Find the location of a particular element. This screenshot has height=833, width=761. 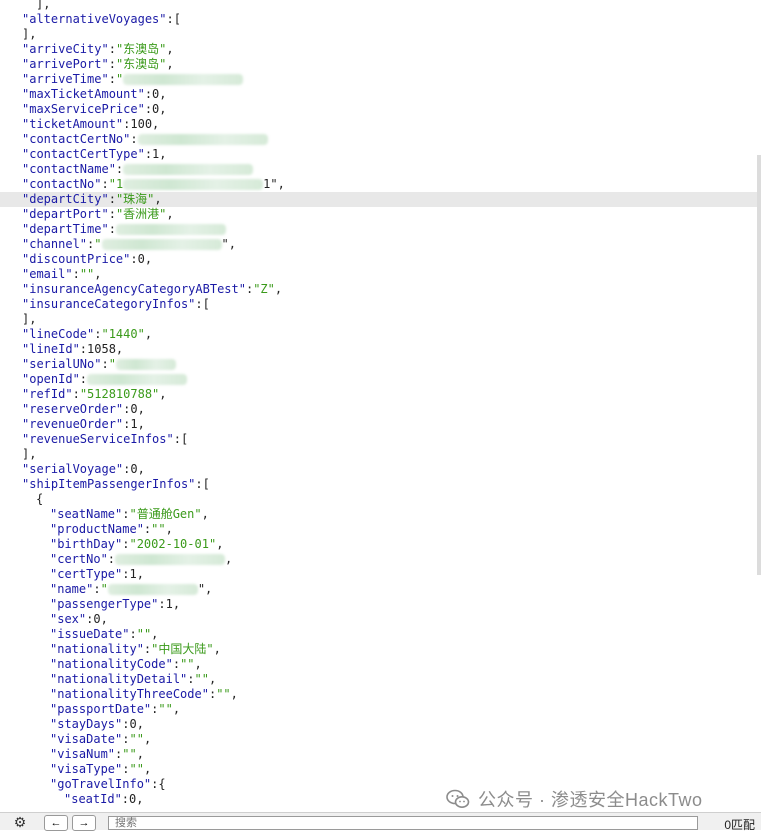

code-line: "passengerType":1, is located at coordinates (378, 604).